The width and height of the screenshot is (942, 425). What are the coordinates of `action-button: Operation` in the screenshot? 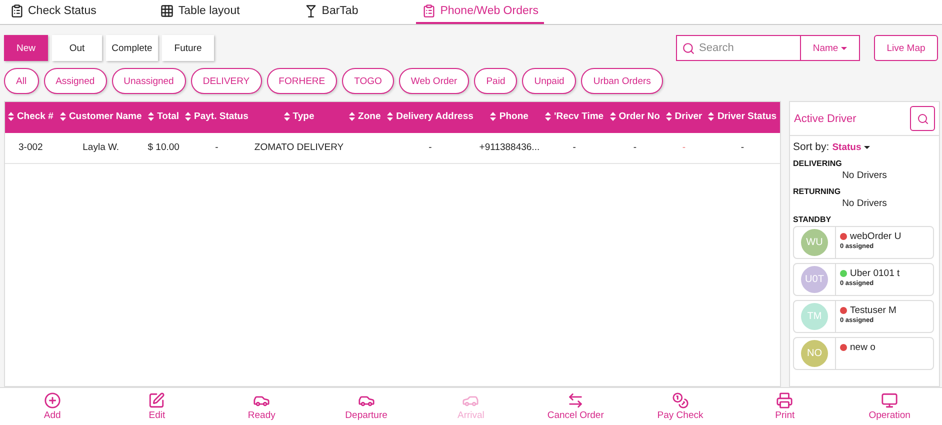 It's located at (890, 406).